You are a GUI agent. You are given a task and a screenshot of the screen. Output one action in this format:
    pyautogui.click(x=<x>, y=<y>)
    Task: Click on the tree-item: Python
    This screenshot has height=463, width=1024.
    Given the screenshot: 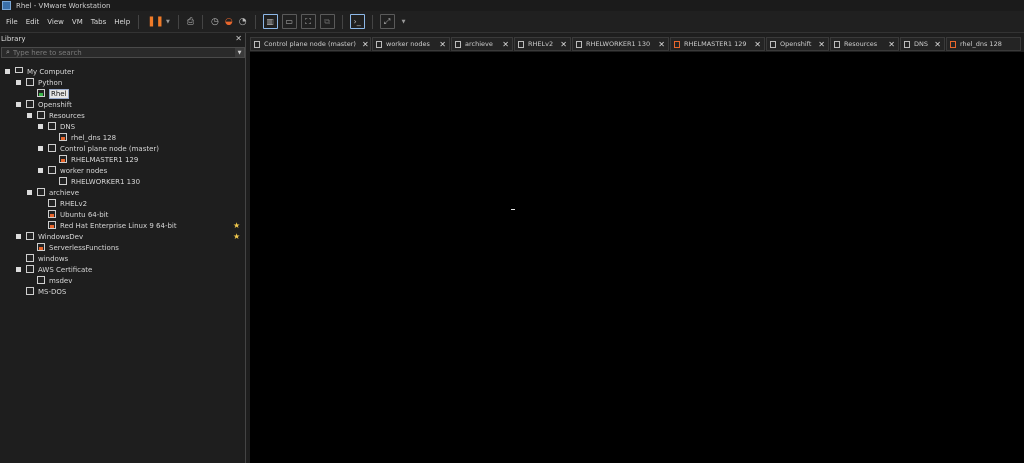 What is the action you would take?
    pyautogui.click(x=123, y=82)
    